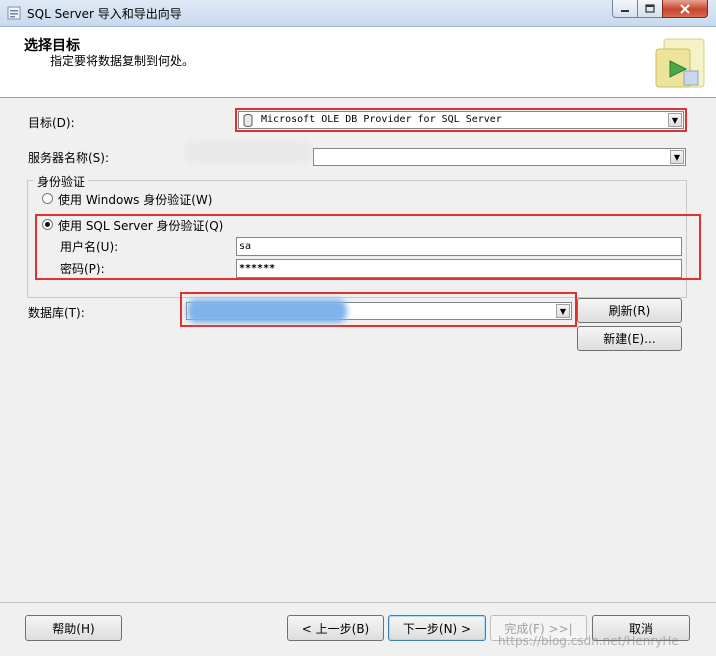 The image size is (716, 656). Describe the element at coordinates (358, 602) in the screenshot. I see `footer-divider` at that location.